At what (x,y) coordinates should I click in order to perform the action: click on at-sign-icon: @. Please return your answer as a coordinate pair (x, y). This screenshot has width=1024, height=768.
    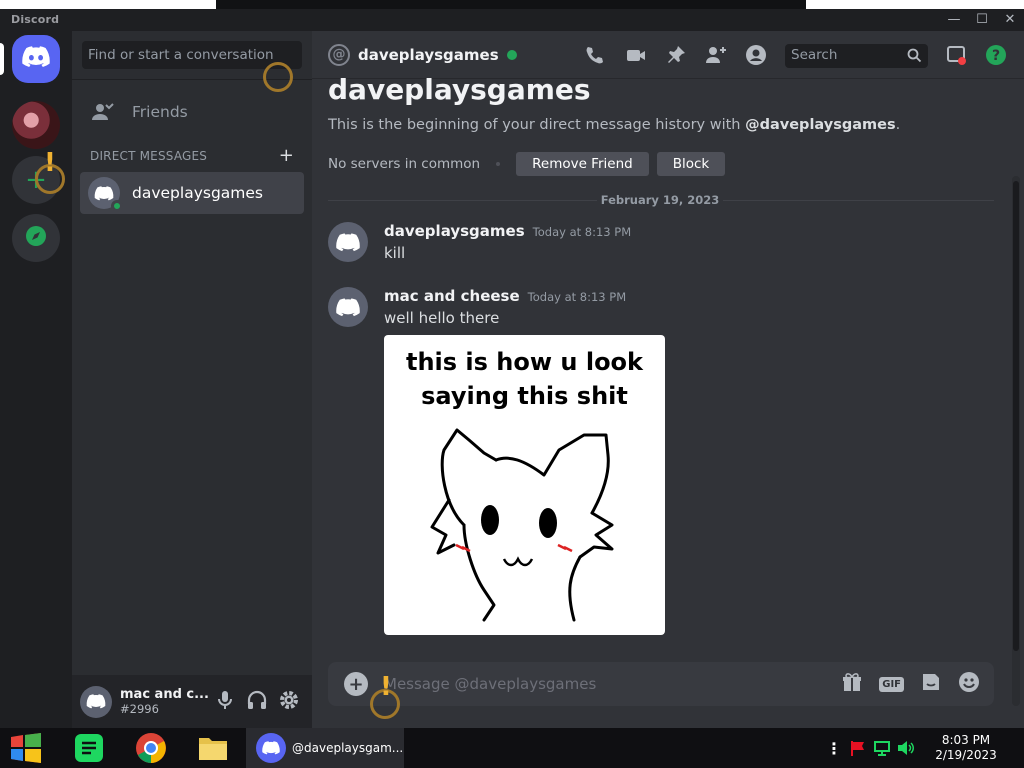
    Looking at the image, I should click on (339, 54).